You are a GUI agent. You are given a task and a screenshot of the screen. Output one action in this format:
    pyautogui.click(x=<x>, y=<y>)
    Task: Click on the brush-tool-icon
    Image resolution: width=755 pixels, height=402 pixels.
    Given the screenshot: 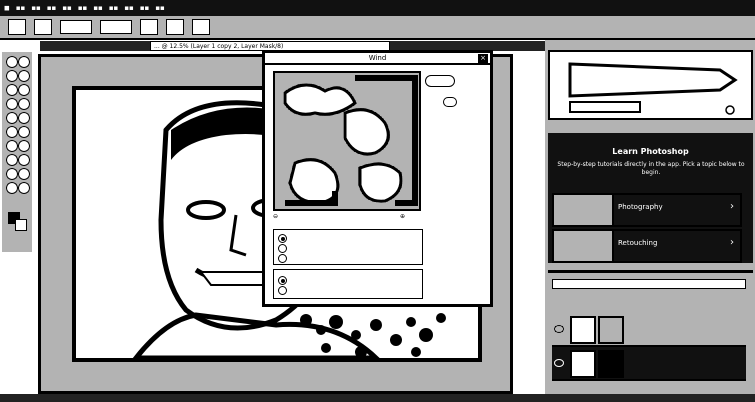 What is the action you would take?
    pyautogui.click(x=24, y=104)
    